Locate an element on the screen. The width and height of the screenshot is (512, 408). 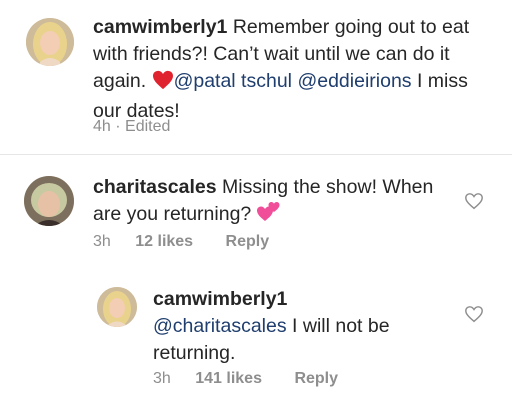
comment-meta: 3h 12 likes Reply is located at coordinates (181, 242).